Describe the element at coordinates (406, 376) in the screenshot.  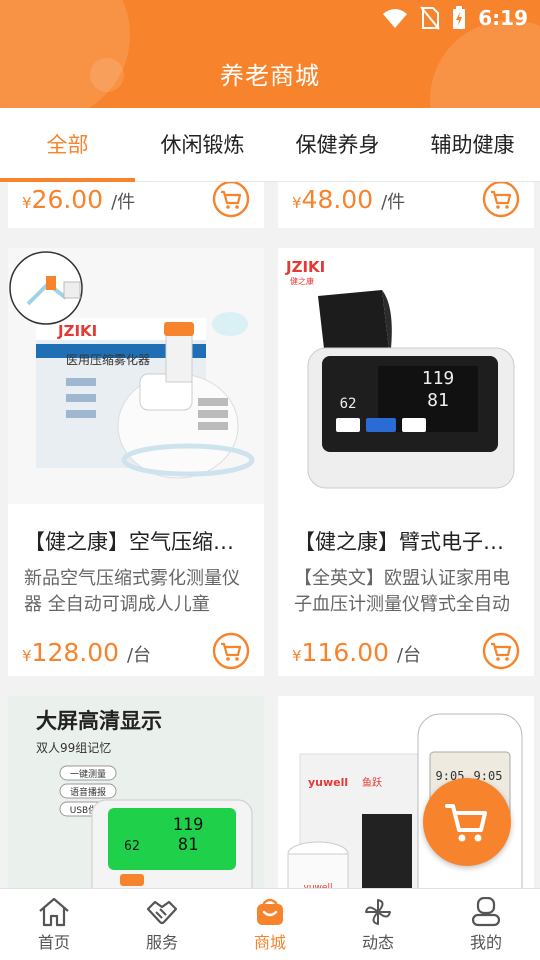
I see `product-image: JZIKI 健之康 119 81 62` at that location.